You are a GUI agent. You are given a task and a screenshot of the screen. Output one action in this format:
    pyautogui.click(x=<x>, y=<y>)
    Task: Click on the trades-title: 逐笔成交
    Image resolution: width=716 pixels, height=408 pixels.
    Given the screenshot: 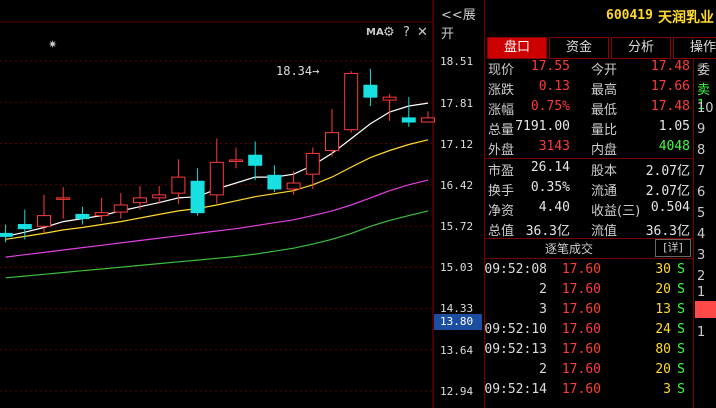 What is the action you would take?
    pyautogui.click(x=569, y=249)
    